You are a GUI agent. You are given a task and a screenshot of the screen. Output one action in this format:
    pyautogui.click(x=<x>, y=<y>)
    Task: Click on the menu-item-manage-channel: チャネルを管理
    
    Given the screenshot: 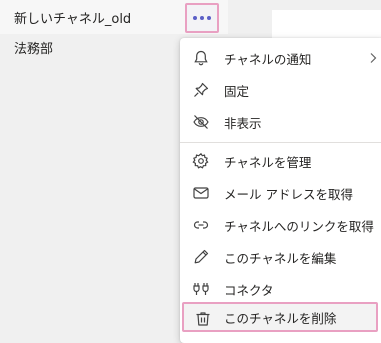 What is the action you would take?
    pyautogui.click(x=280, y=161)
    